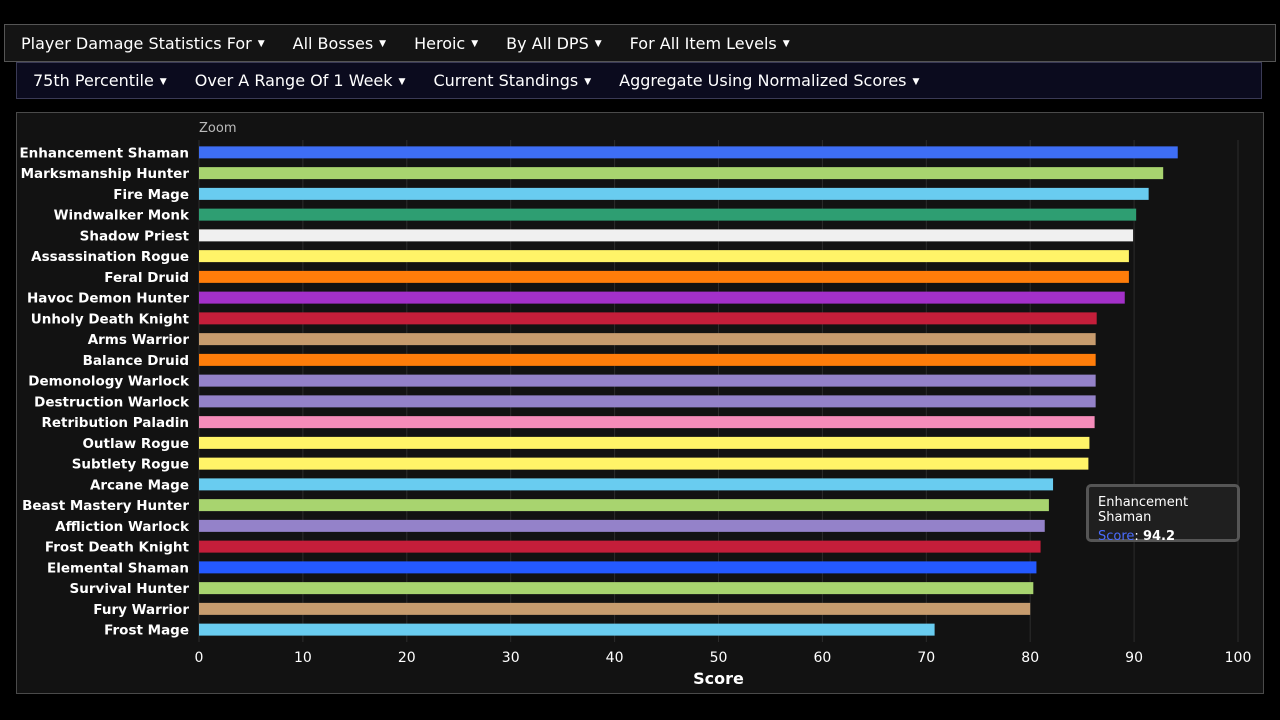  I want to click on category-label: Affliction Warlock, so click(122, 527).